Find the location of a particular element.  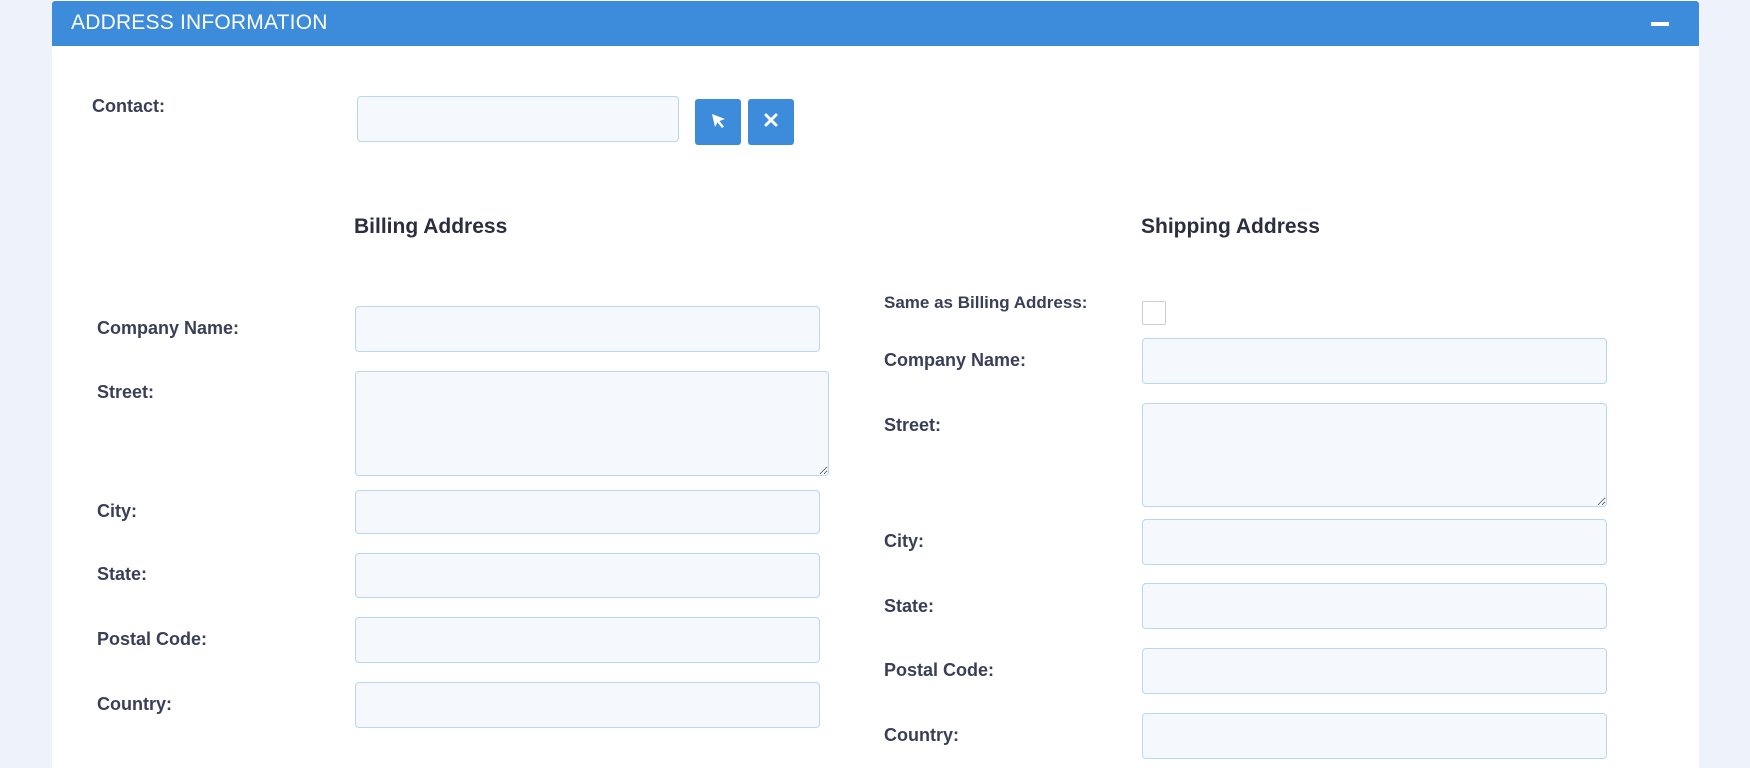

minus-icon is located at coordinates (1660, 24).